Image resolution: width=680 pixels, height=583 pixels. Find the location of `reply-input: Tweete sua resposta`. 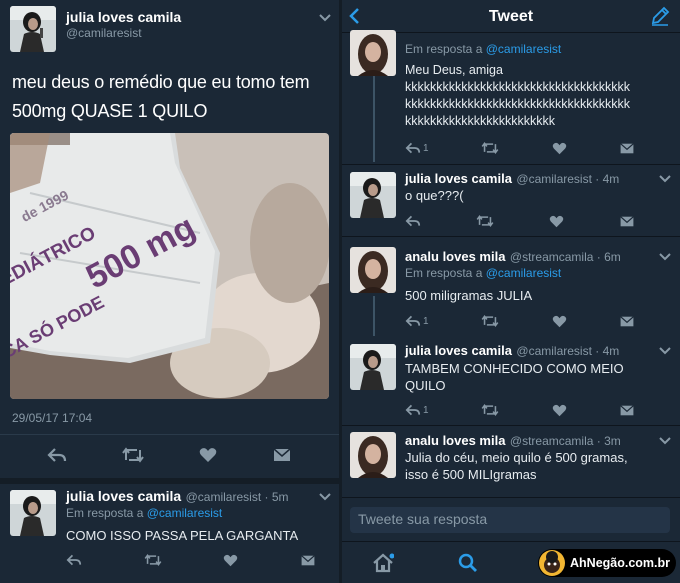

reply-input: Tweete sua resposta is located at coordinates (510, 520).